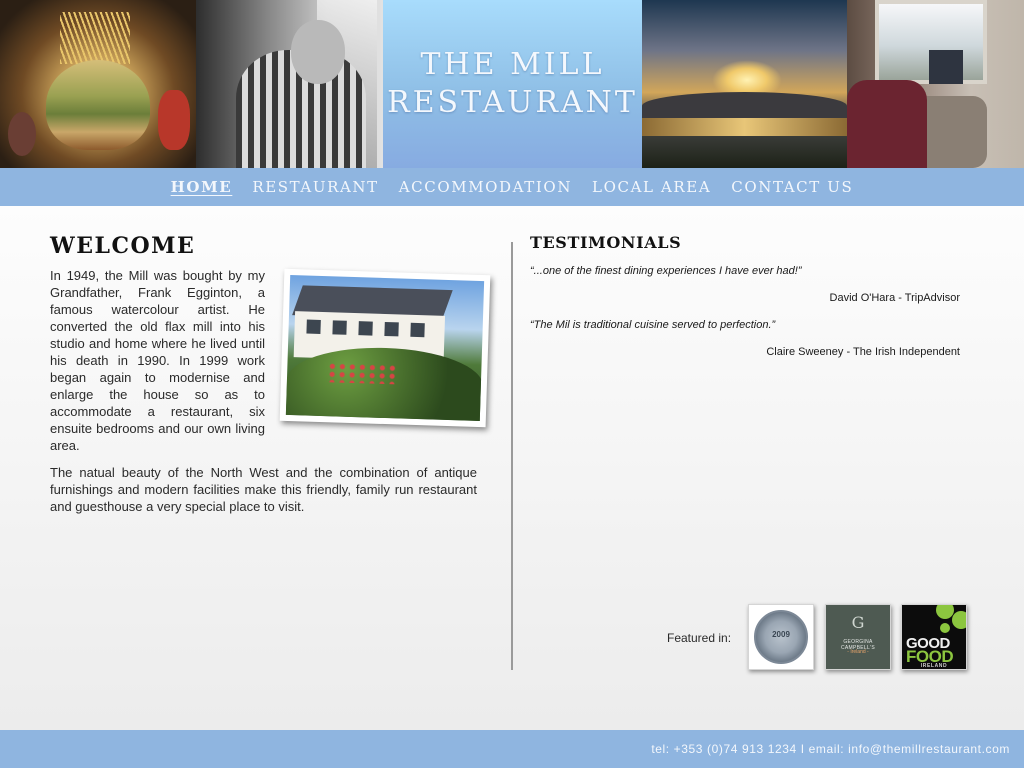 The height and width of the screenshot is (768, 1024). I want to click on bridgestone-year: 2009, so click(781, 634).